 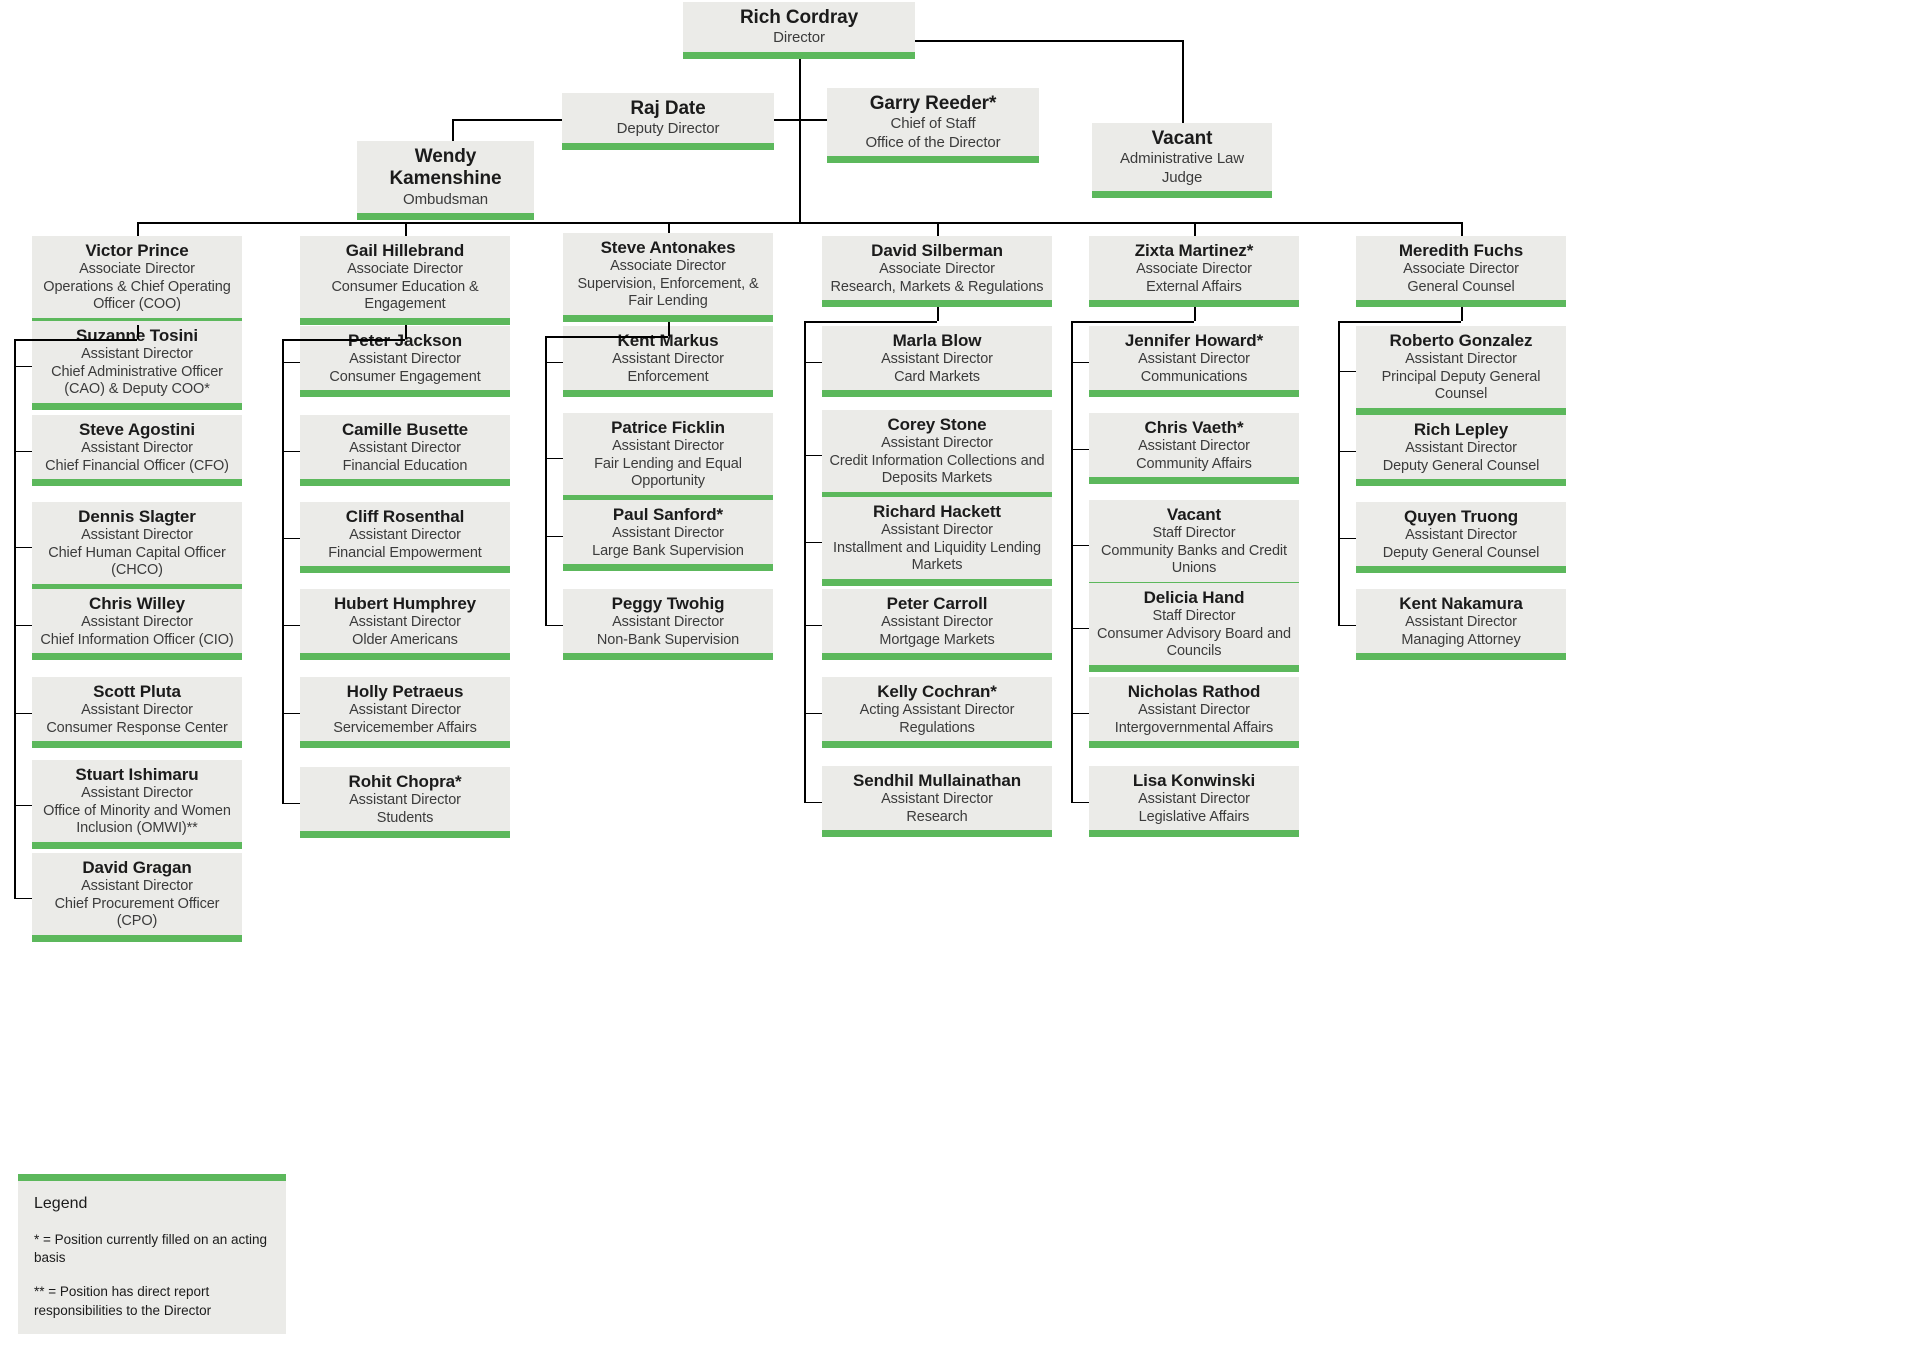 What do you see at coordinates (1182, 138) in the screenshot?
I see `org-node-name: Vacant` at bounding box center [1182, 138].